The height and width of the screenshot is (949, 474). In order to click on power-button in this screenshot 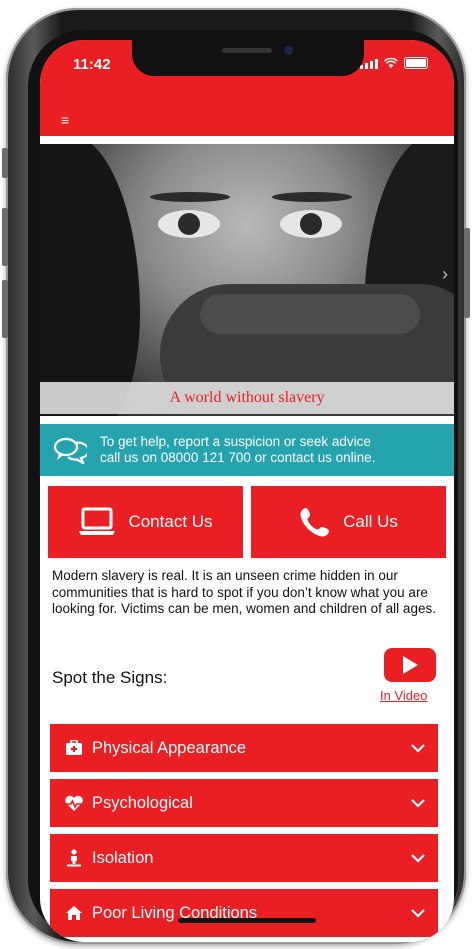, I will do `click(467, 273)`.